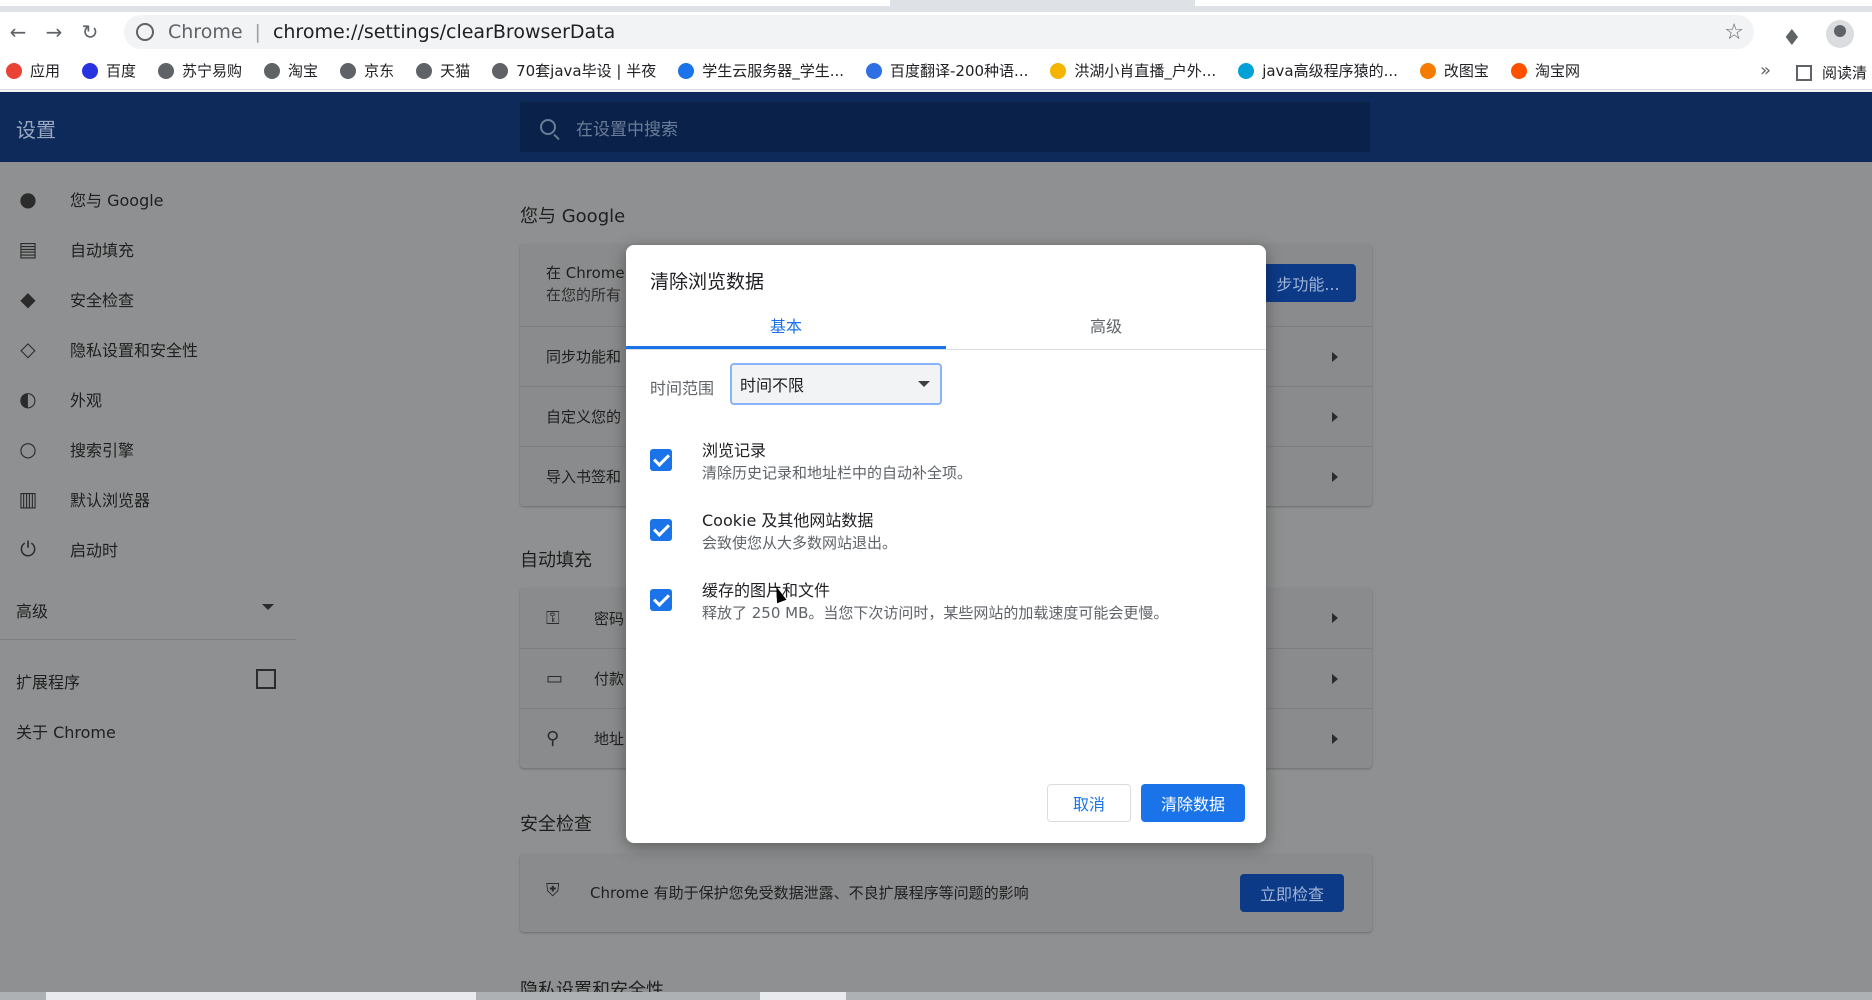  I want to click on reading-list-label: 阅读清, so click(1845, 73).